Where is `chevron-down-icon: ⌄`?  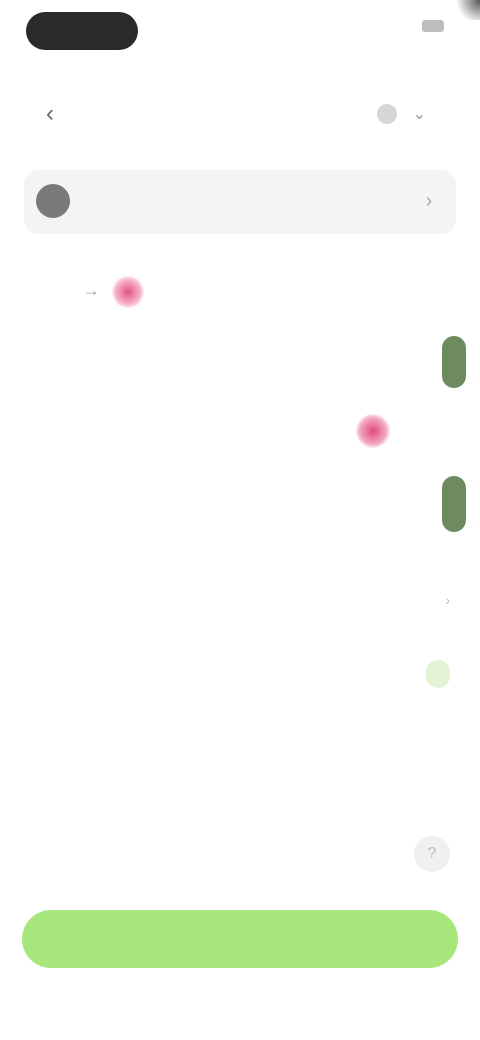 chevron-down-icon: ⌄ is located at coordinates (419, 114).